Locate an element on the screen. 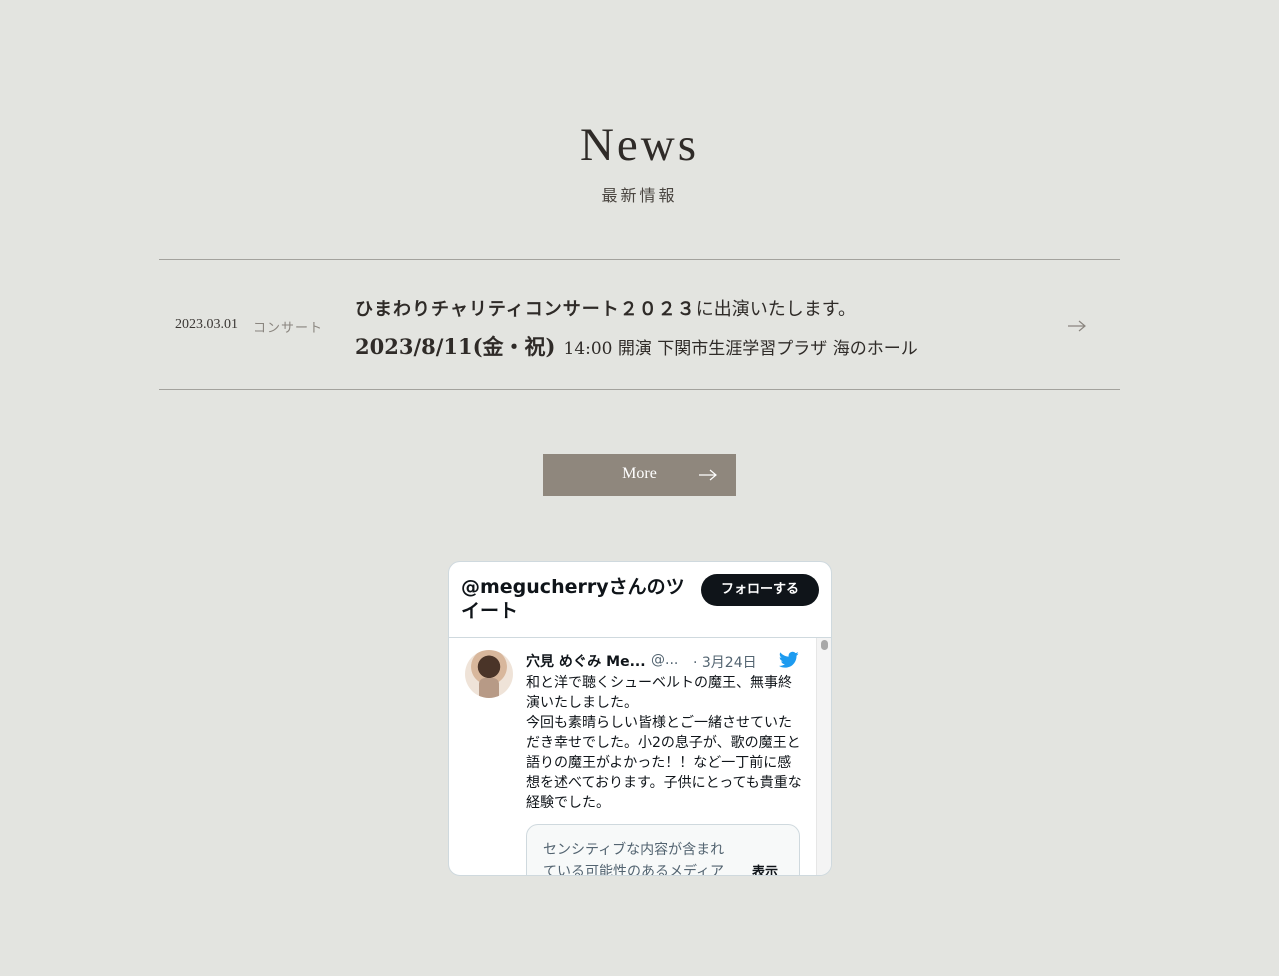 The image size is (1279, 976). news-detail-text: 14:00 開演 下関市生涯学習プラザ 海のホール is located at coordinates (740, 349).